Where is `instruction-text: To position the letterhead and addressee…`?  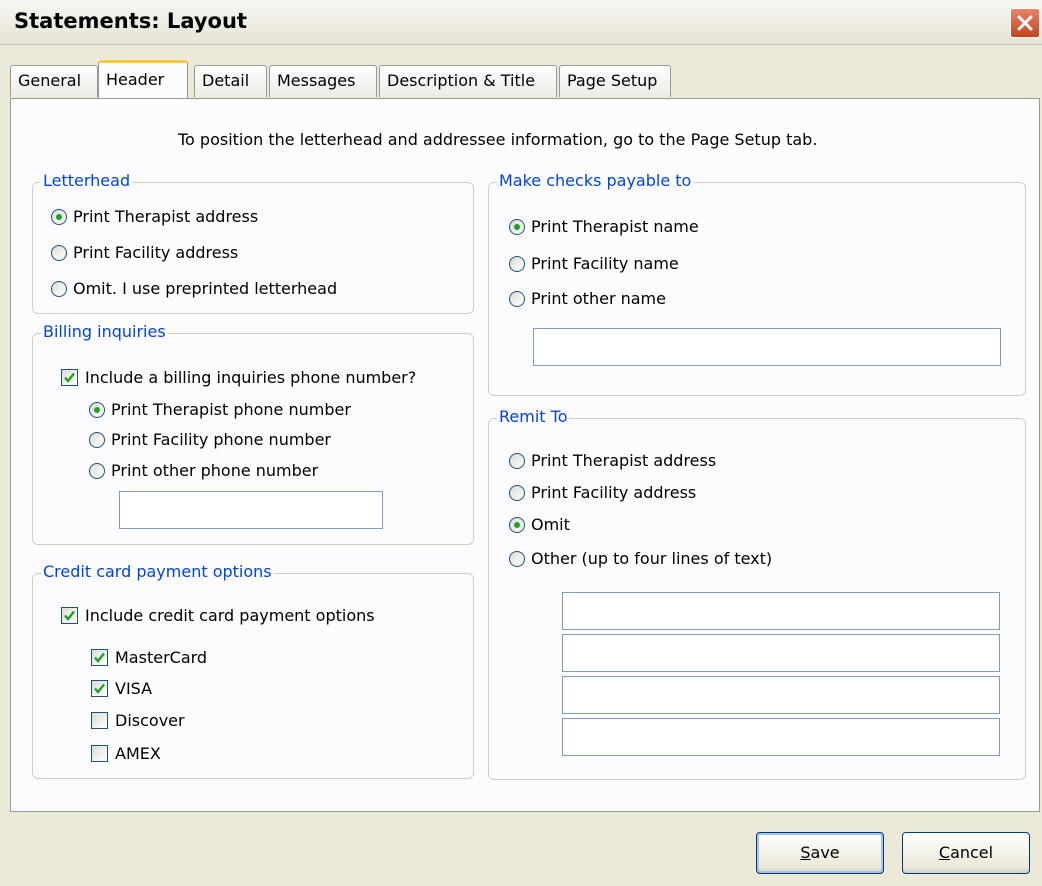
instruction-text: To position the letterhead and addressee… is located at coordinates (498, 139).